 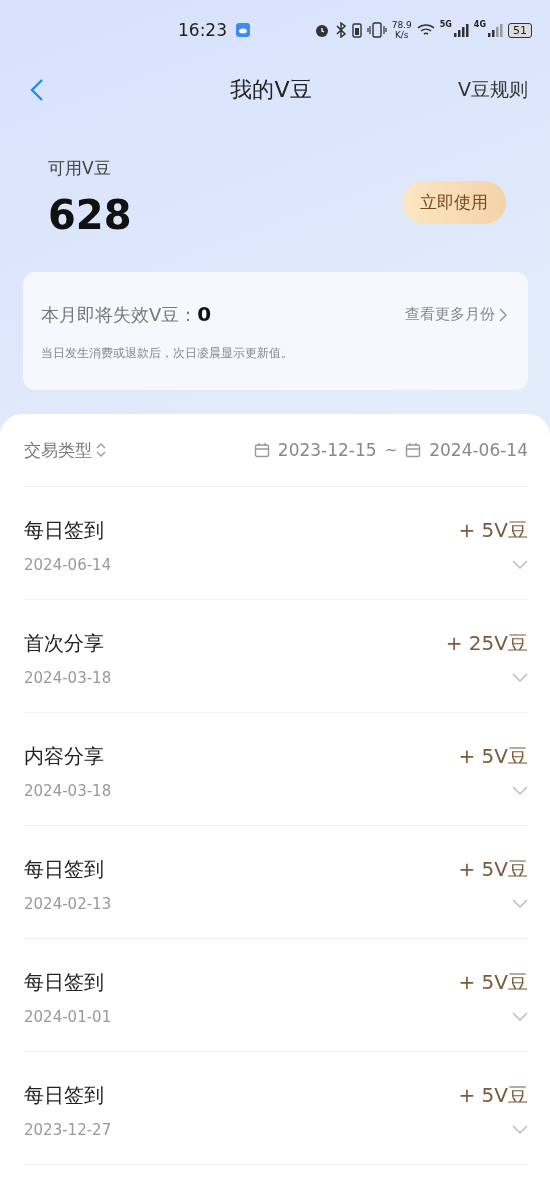 I want to click on page-title: 我的V豆, so click(x=271, y=90).